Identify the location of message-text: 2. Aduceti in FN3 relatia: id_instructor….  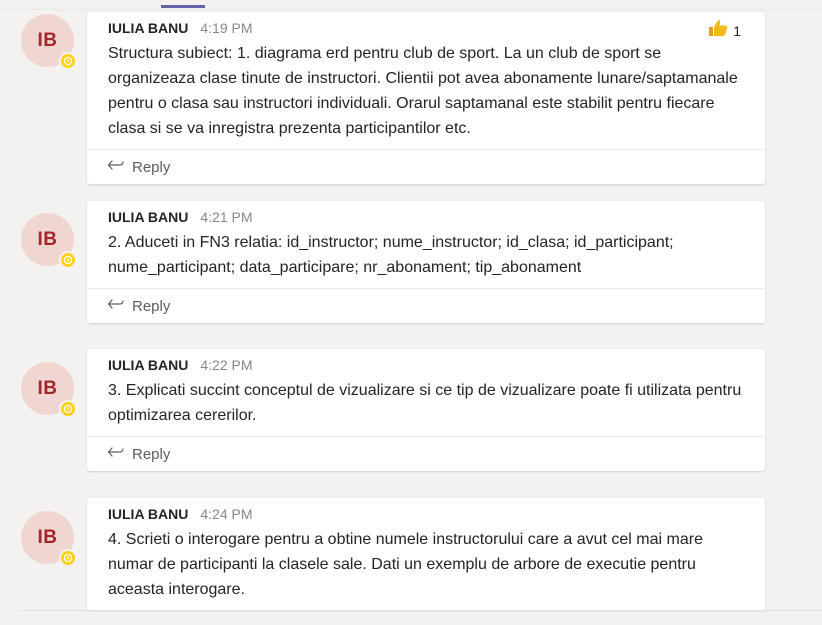
(391, 255).